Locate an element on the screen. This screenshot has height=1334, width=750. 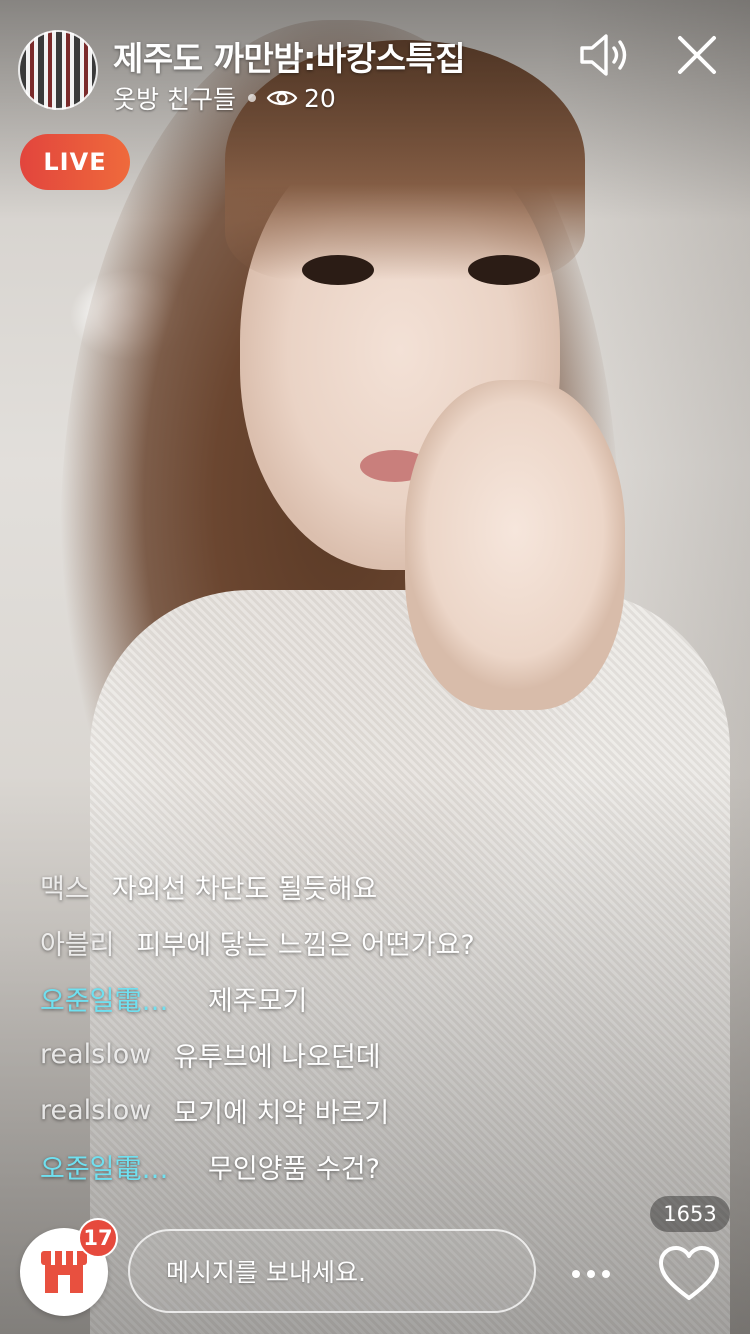
video-eye-left is located at coordinates (338, 270).